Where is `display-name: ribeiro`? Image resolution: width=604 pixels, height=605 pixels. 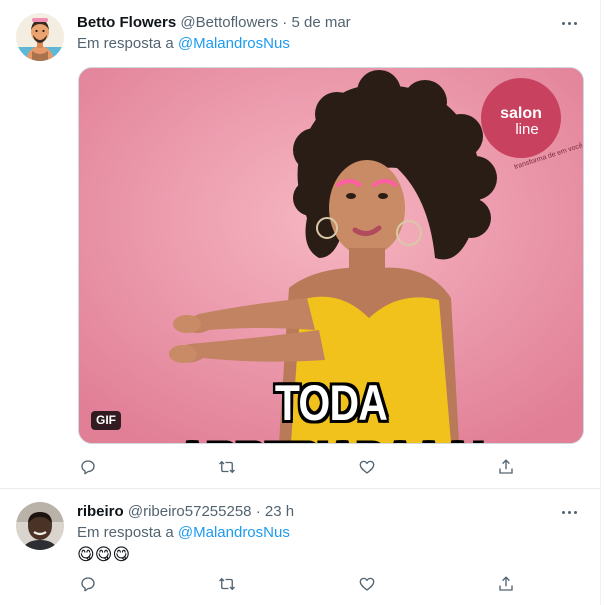
display-name: ribeiro is located at coordinates (100, 511).